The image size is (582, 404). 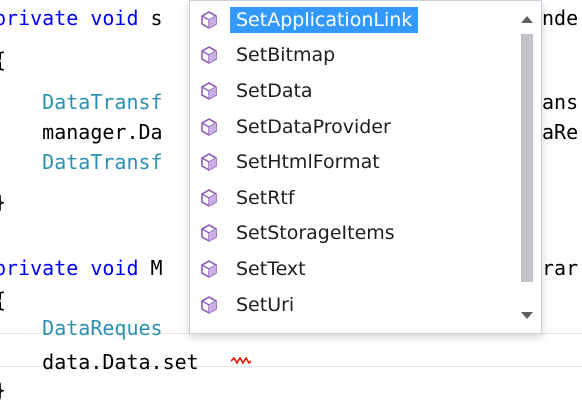 What do you see at coordinates (286, 55) in the screenshot?
I see `completion-item-label: SetBitmap` at bounding box center [286, 55].